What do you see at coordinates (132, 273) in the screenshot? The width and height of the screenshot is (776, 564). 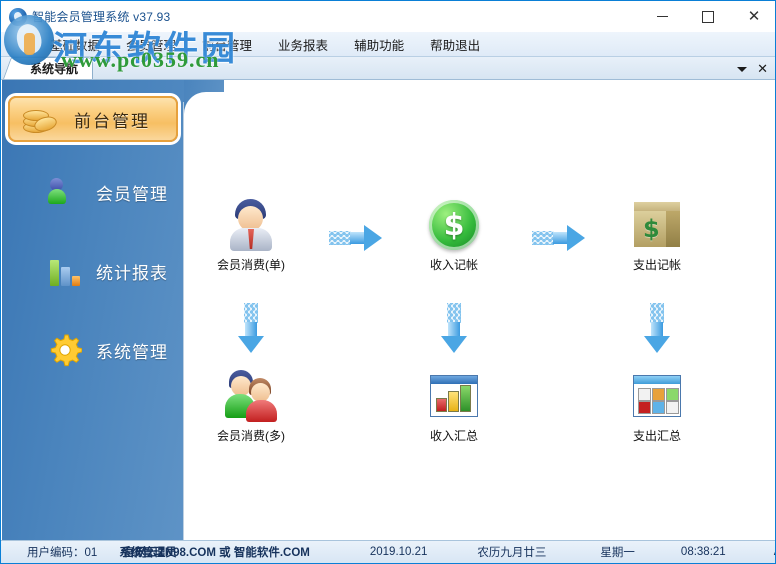 I see `sidebar-item-label: 统计报表` at bounding box center [132, 273].